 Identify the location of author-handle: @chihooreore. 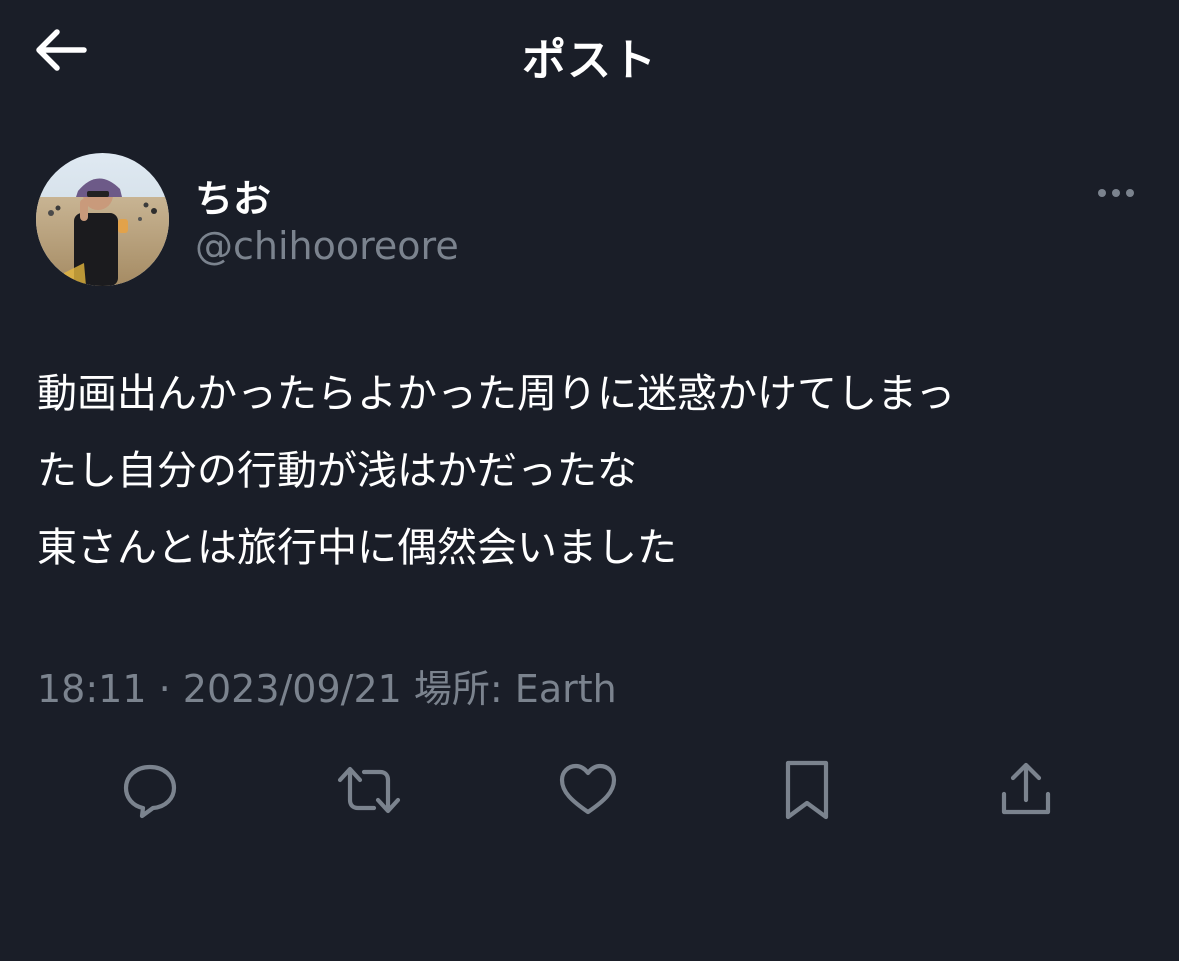
(327, 246).